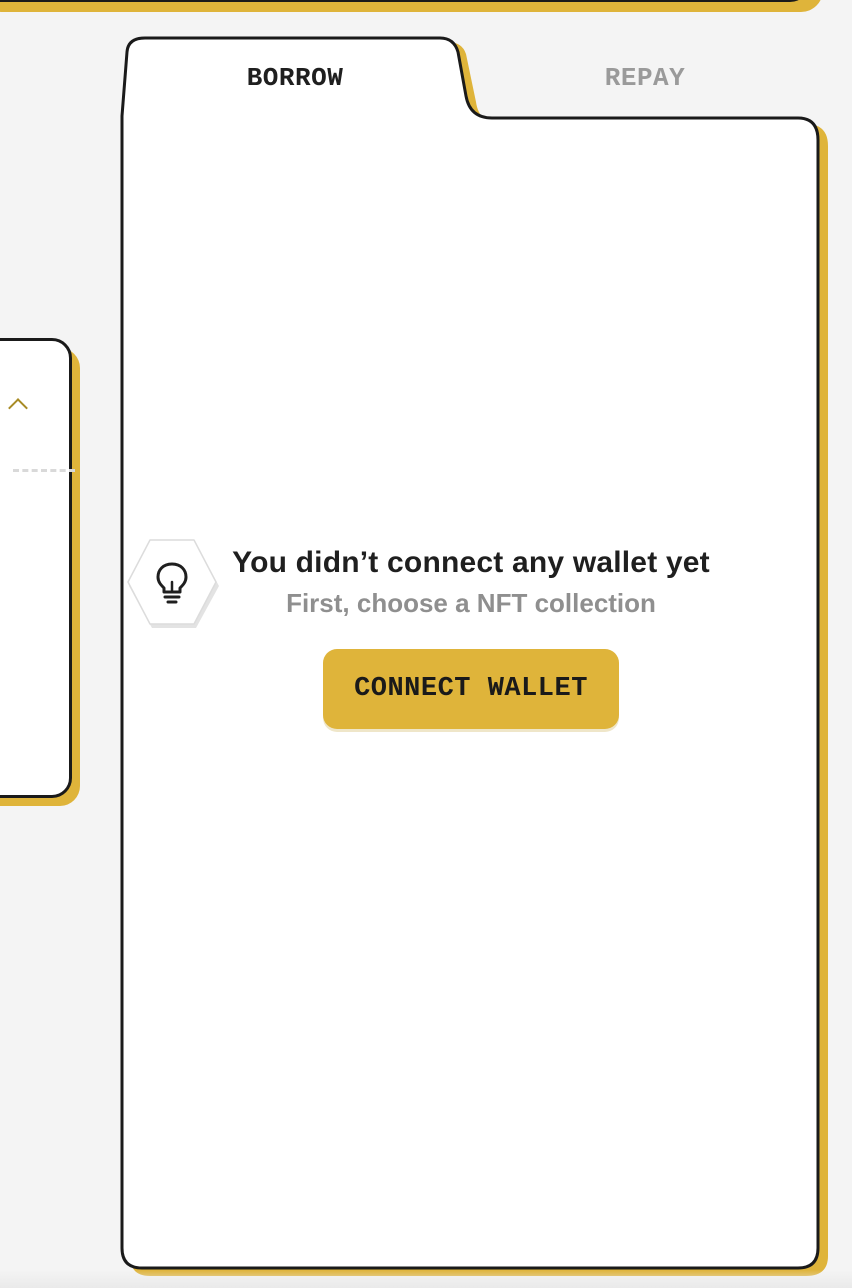 Image resolution: width=852 pixels, height=1288 pixels. Describe the element at coordinates (37, 568) in the screenshot. I see `left-card` at that location.